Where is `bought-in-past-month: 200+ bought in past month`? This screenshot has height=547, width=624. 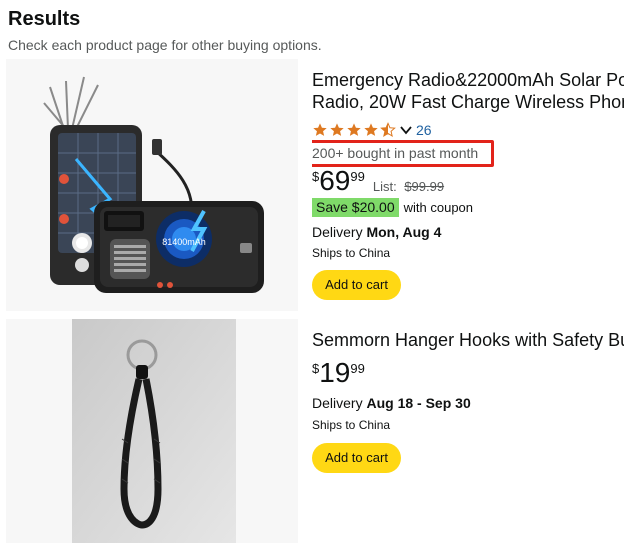
bought-in-past-month: 200+ bought in past month is located at coordinates (395, 153).